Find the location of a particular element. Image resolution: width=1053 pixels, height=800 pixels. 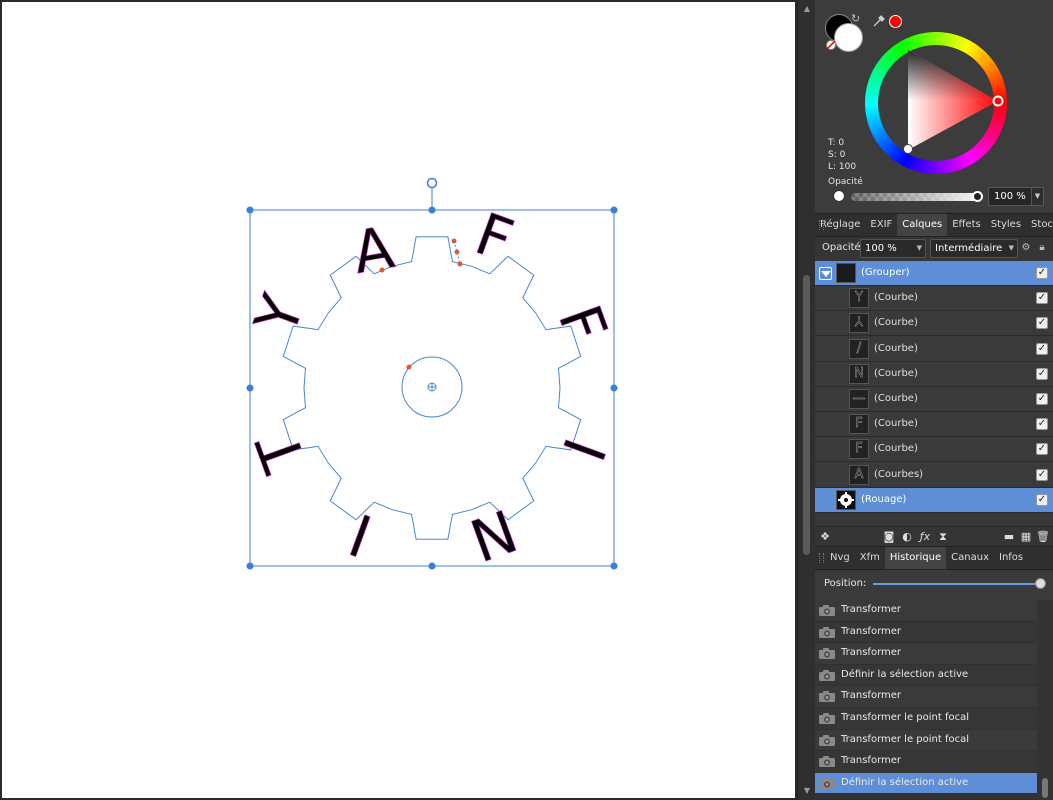

layer-row: — (Courbe) ✓ is located at coordinates (934, 399).